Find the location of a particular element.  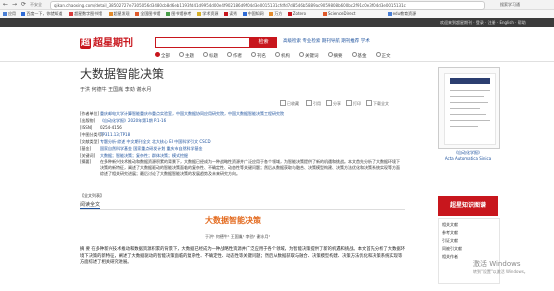

bookmark-item: ScienceDirect is located at coordinates (339, 14).